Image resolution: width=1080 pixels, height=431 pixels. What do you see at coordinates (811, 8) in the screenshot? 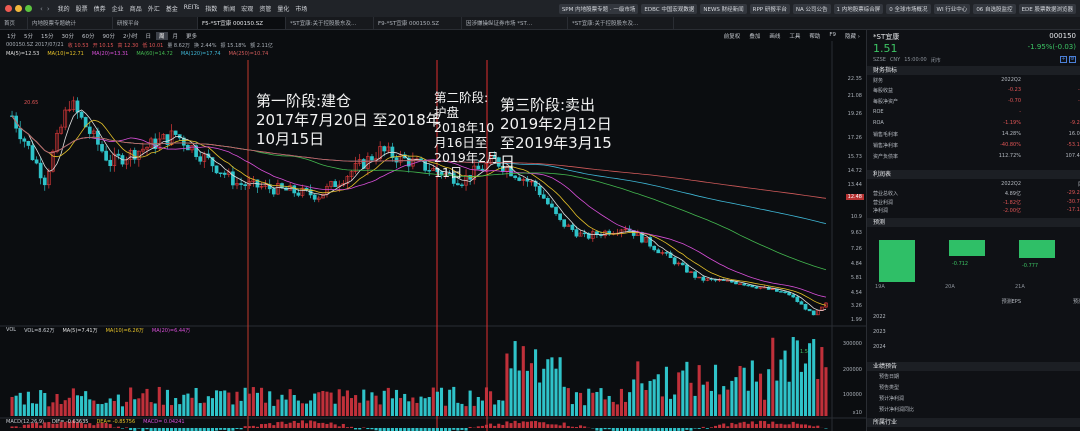
I see `quick-tab: NA 公司公告` at bounding box center [811, 8].